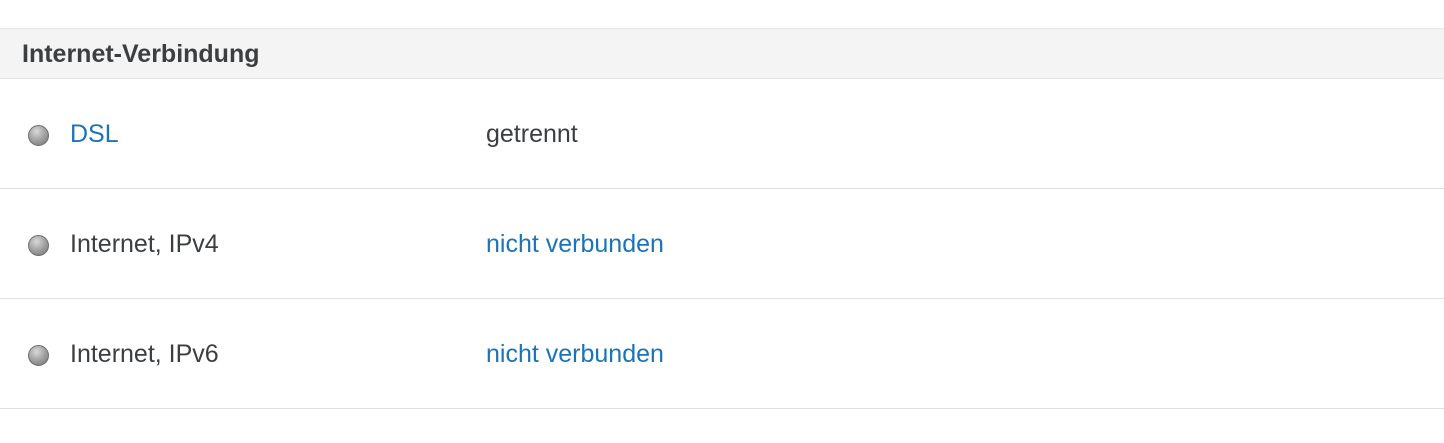 The image size is (1444, 443). Describe the element at coordinates (144, 244) in the screenshot. I see `ipv4-label: Internet, IPv4` at that location.